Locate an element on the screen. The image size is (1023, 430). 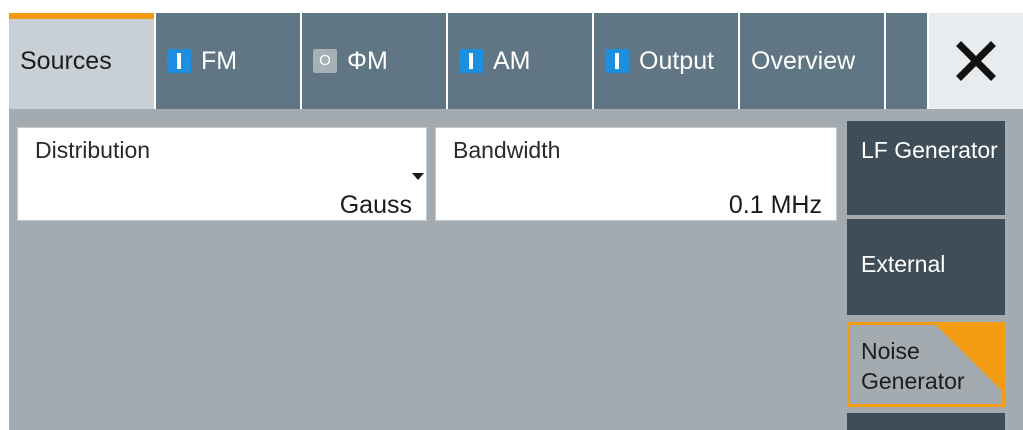
close-button is located at coordinates (976, 61).